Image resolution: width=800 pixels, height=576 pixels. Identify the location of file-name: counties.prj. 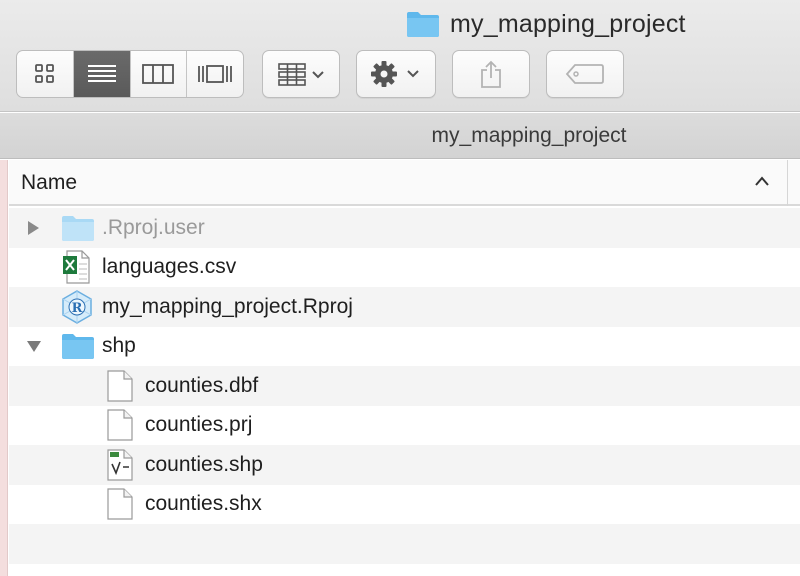
(199, 425).